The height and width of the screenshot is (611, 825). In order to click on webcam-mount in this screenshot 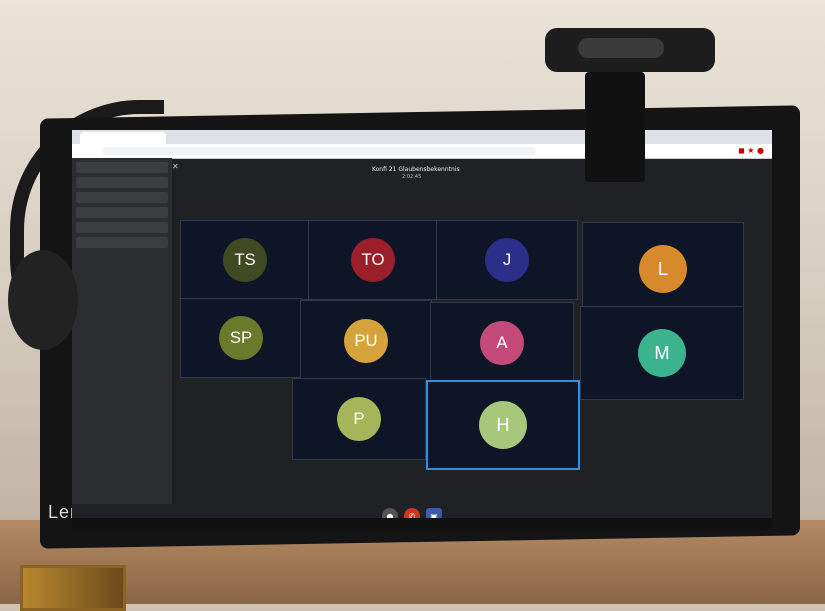, I will do `click(615, 127)`.